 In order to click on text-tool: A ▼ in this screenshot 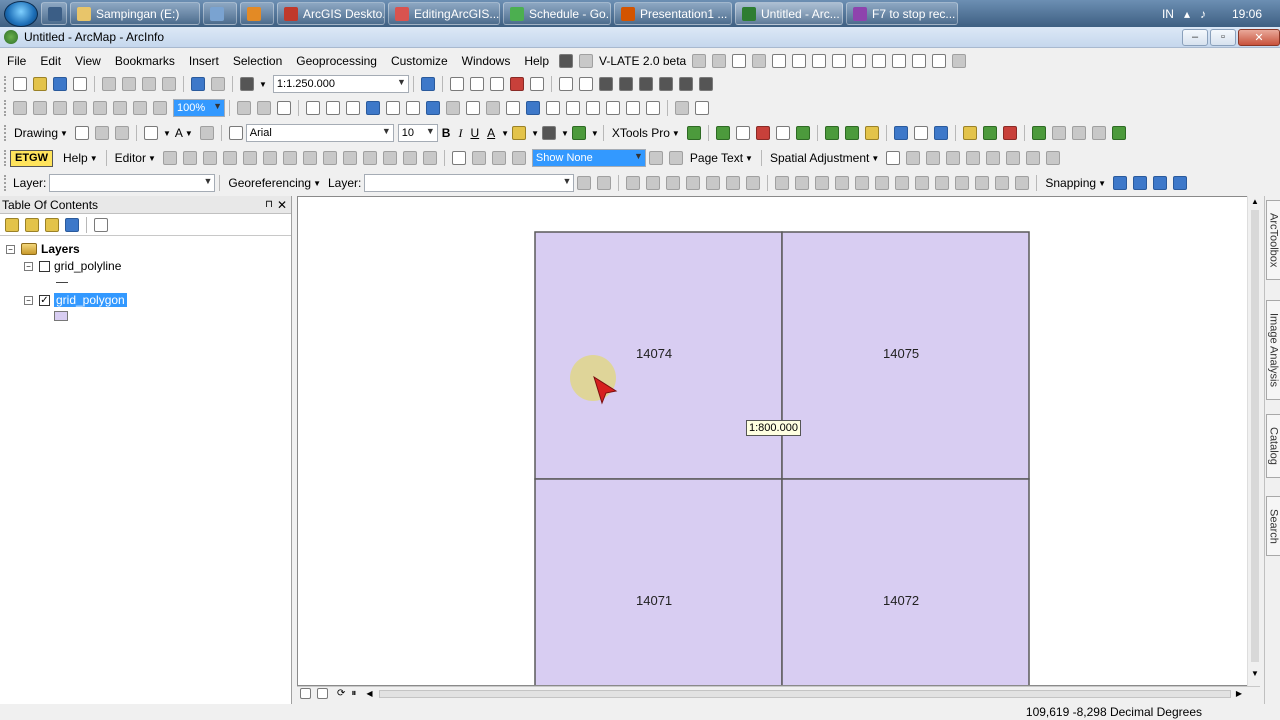, I will do `click(184, 133)`.